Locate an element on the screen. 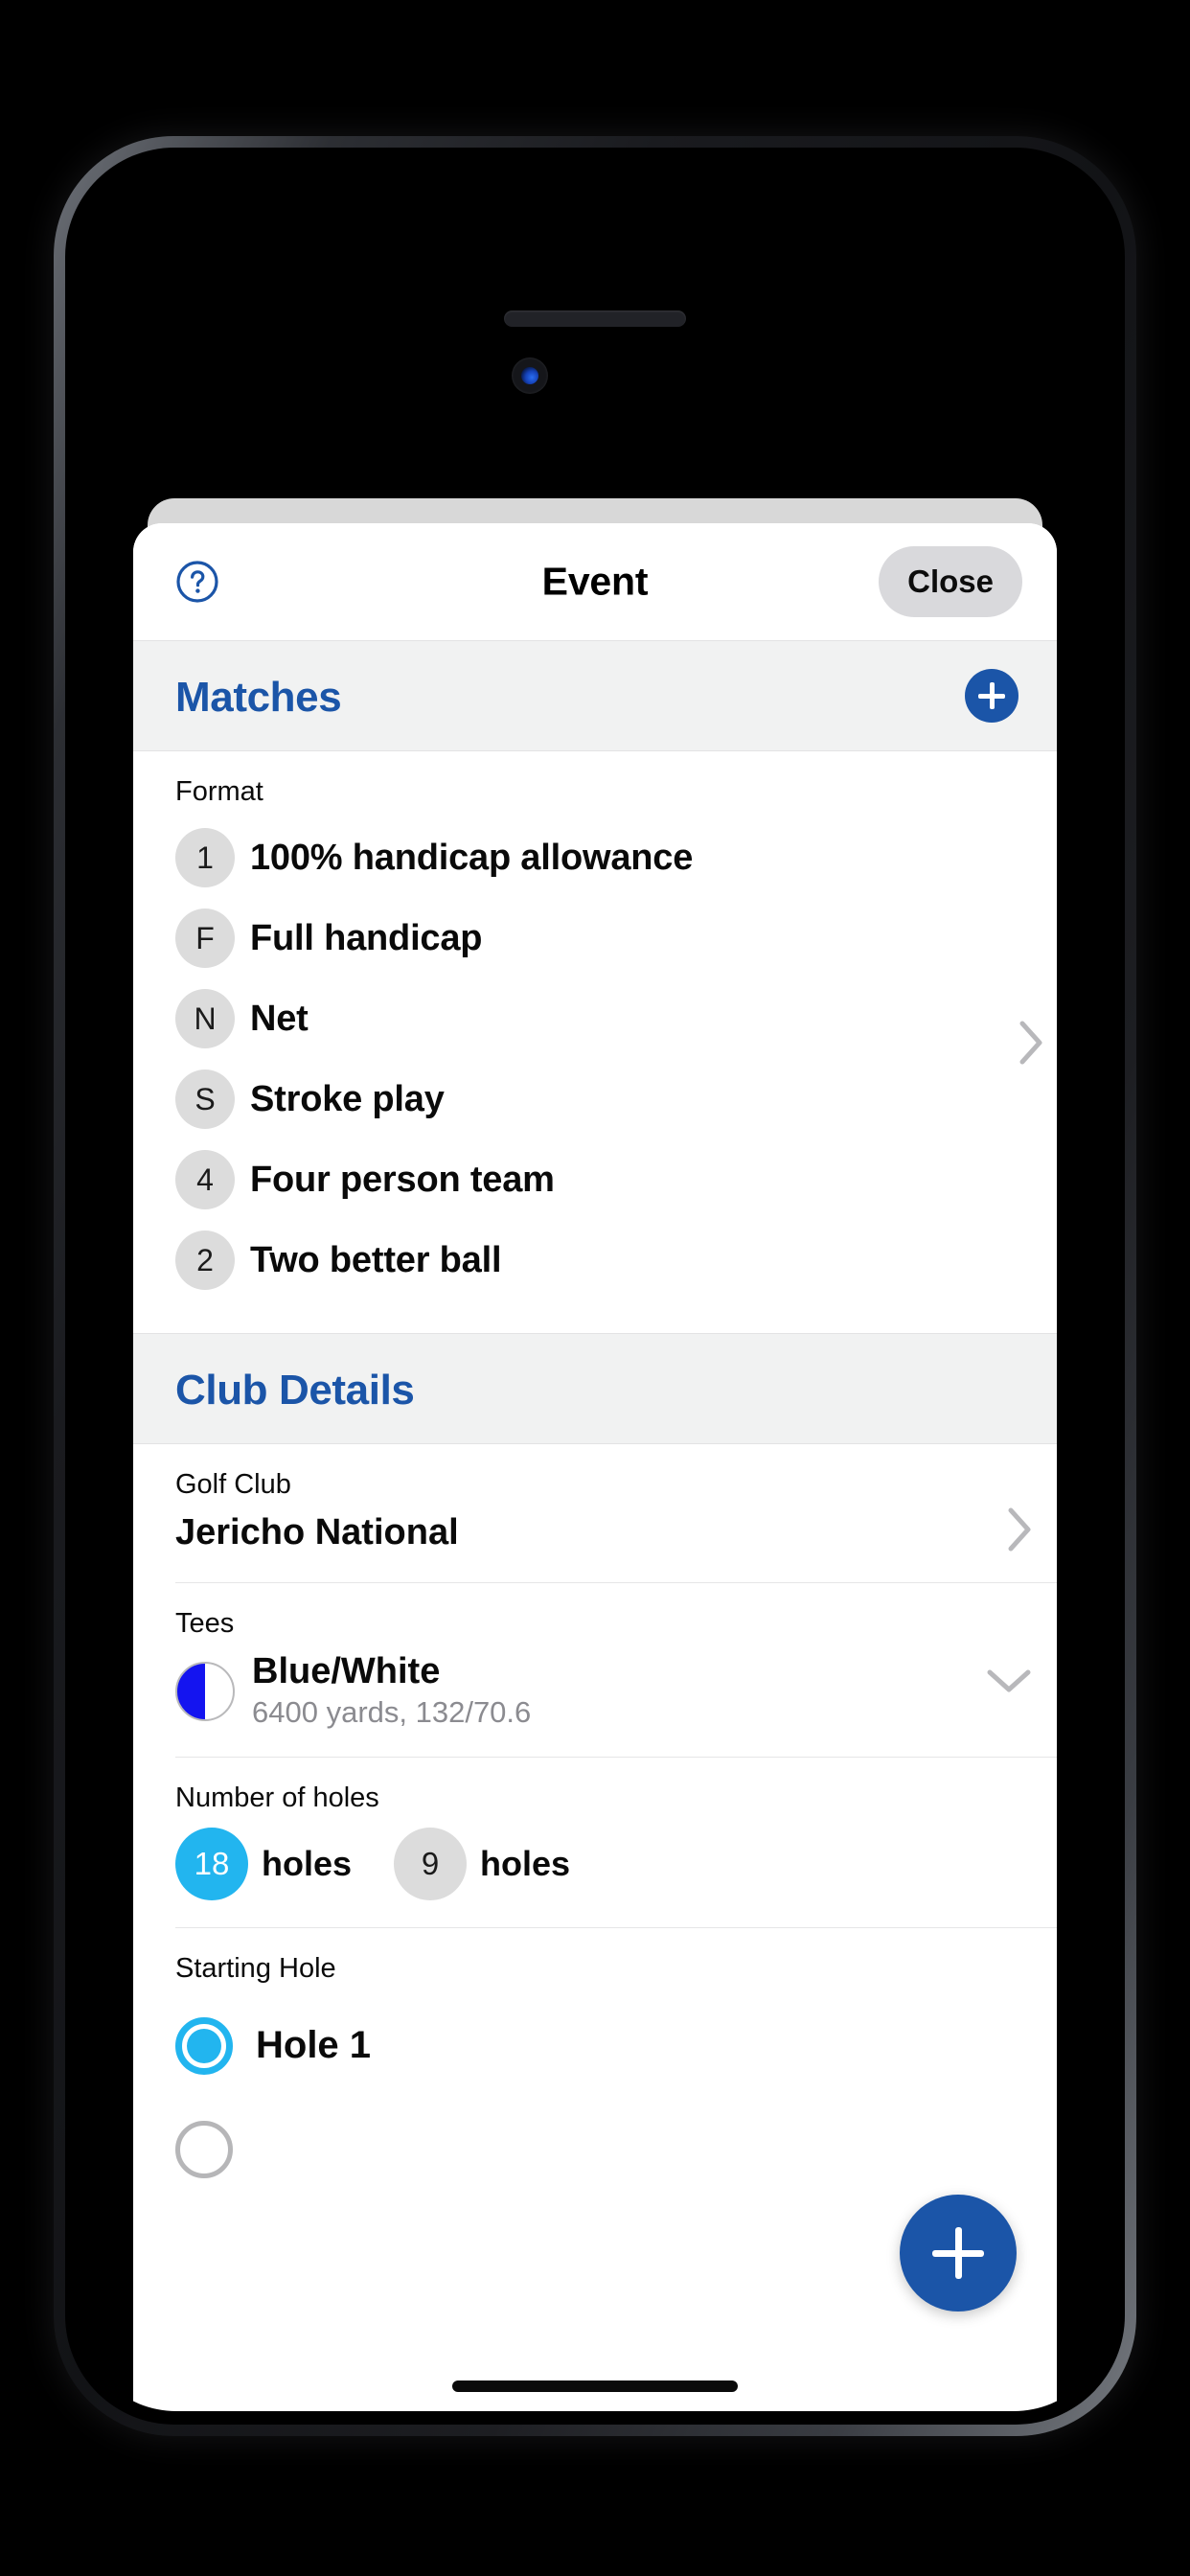 The width and height of the screenshot is (1190, 2576). starting-hole-option-1: Hole 1 is located at coordinates (595, 2046).